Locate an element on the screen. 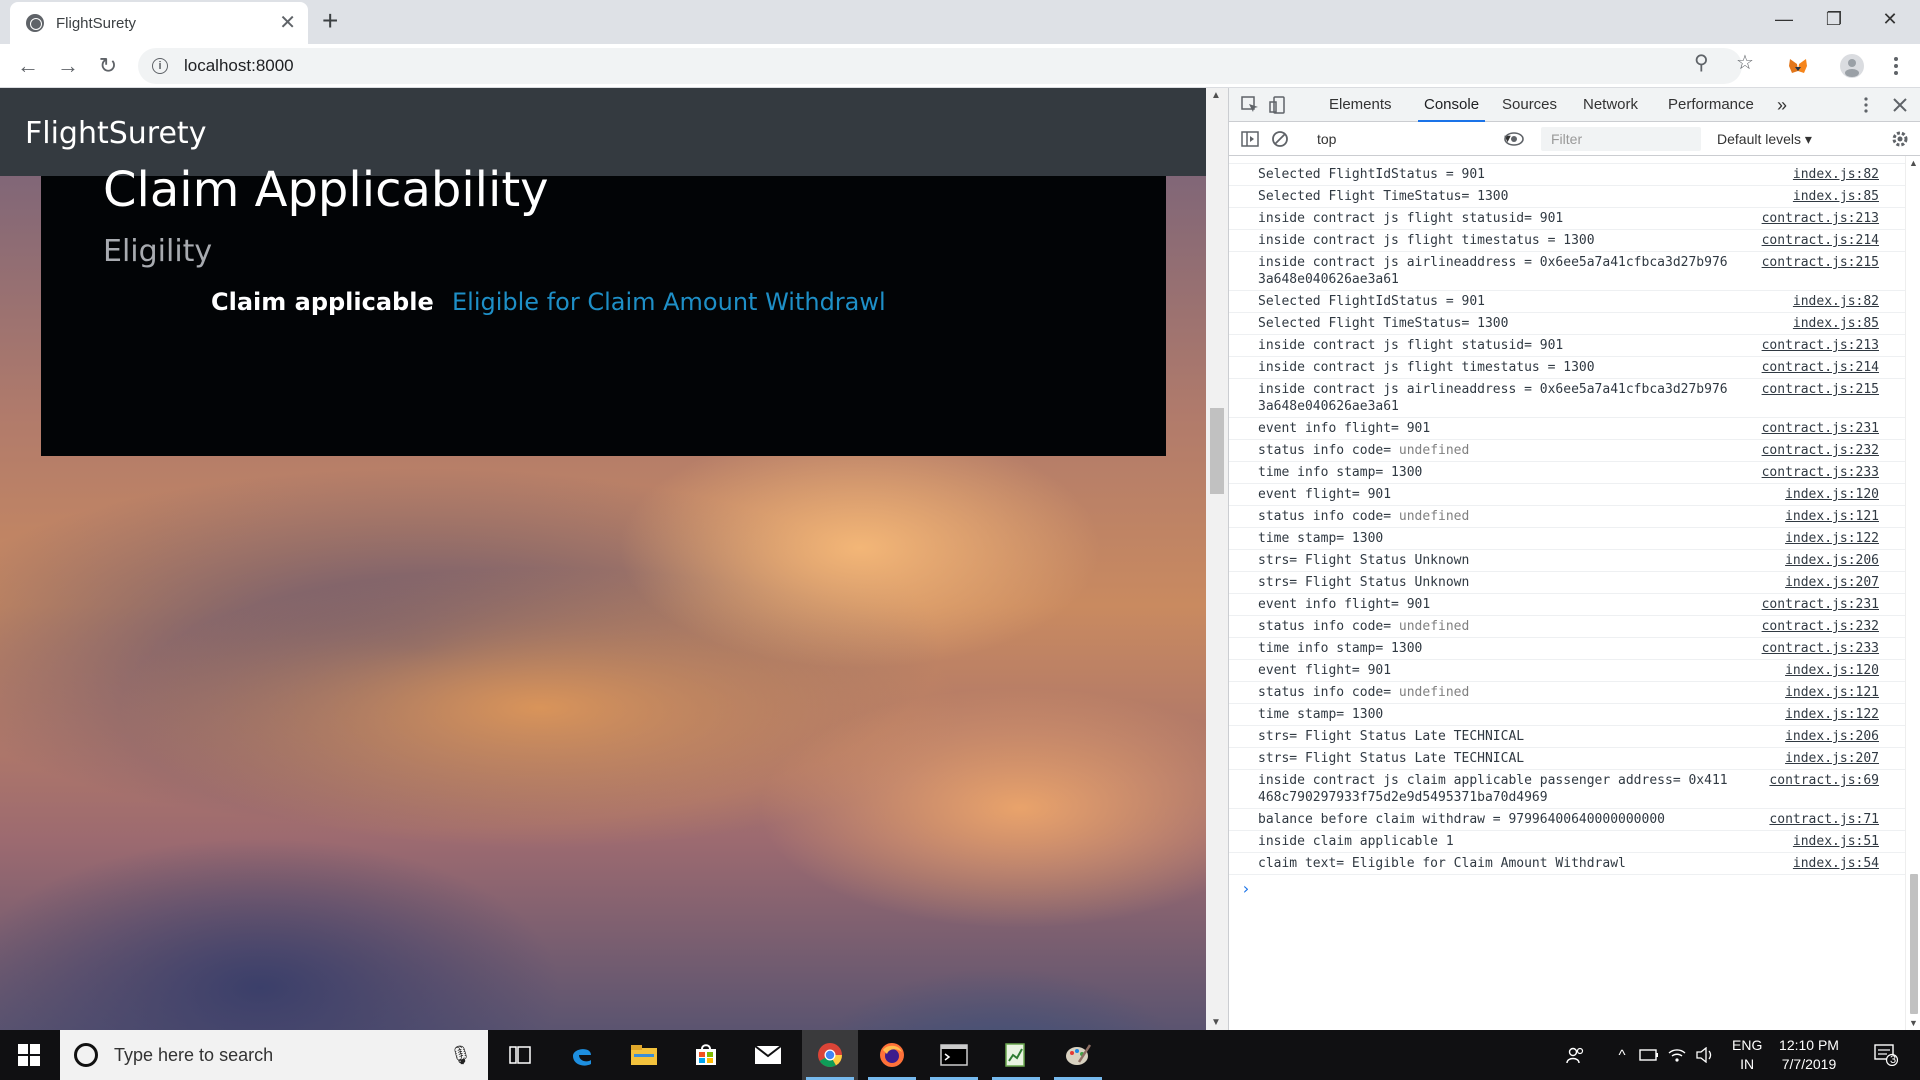 The height and width of the screenshot is (1080, 1920). forward-button: → is located at coordinates (68, 66).